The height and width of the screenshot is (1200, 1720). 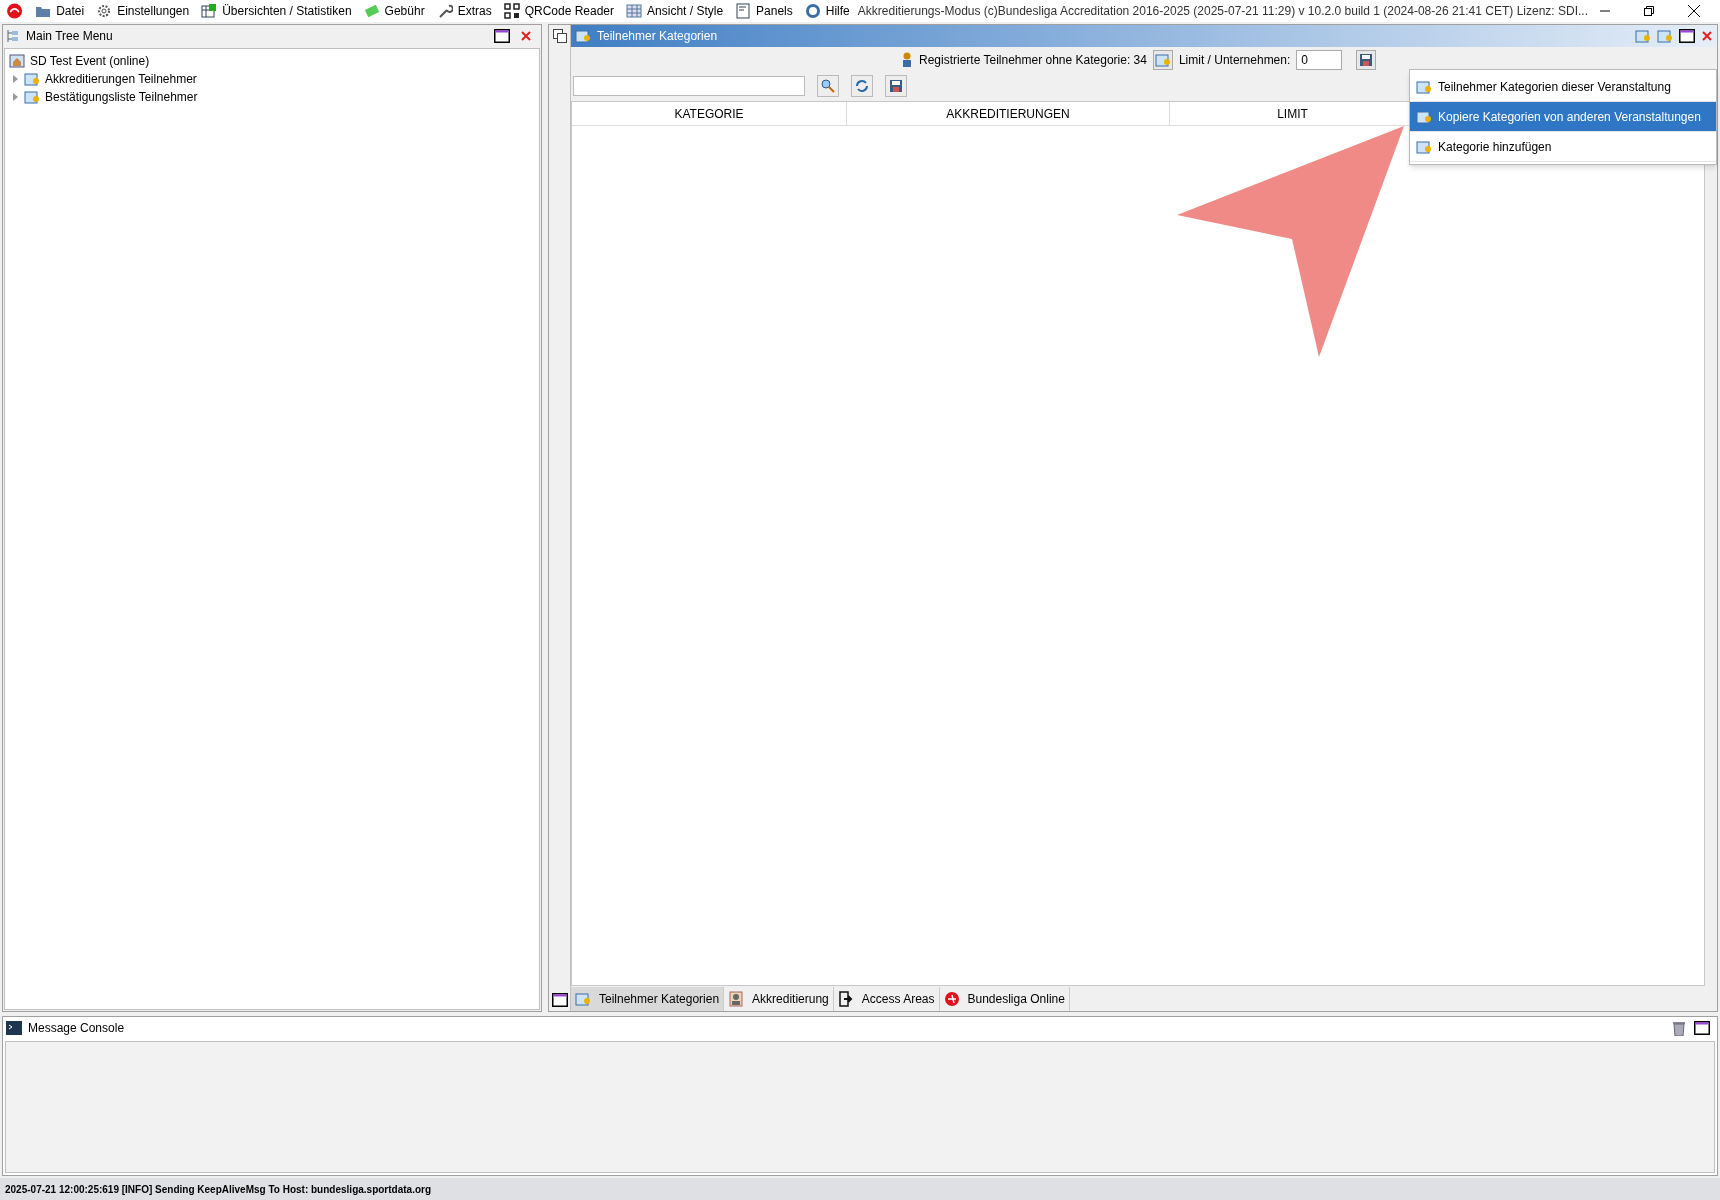 What do you see at coordinates (1679, 1028) in the screenshot?
I see `trash-icon` at bounding box center [1679, 1028].